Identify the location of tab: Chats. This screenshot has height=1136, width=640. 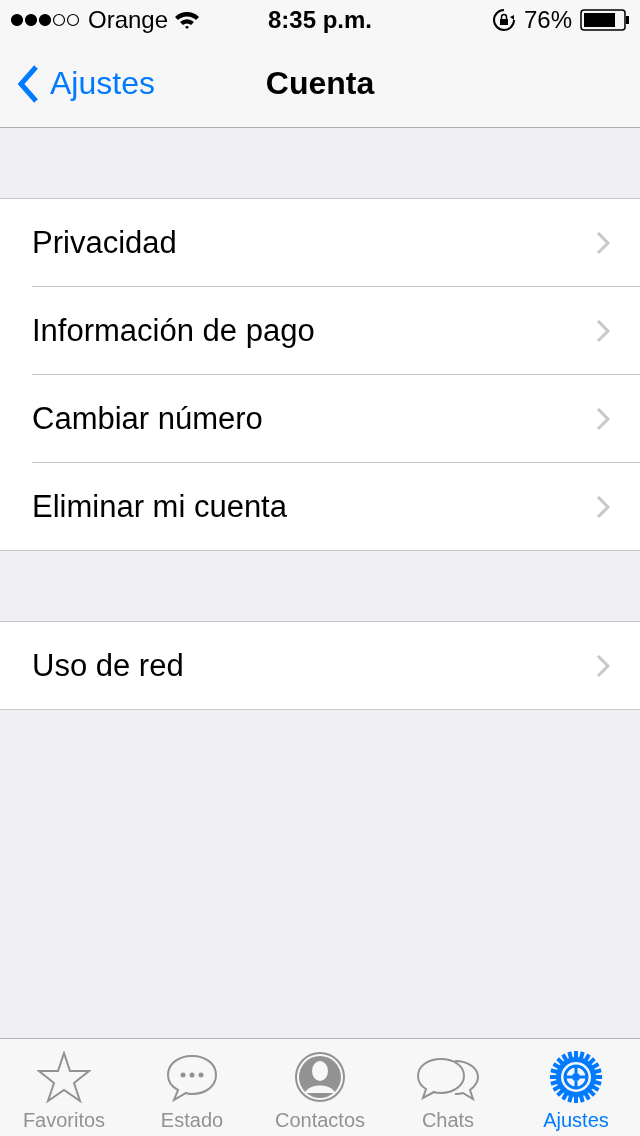
(448, 1087).